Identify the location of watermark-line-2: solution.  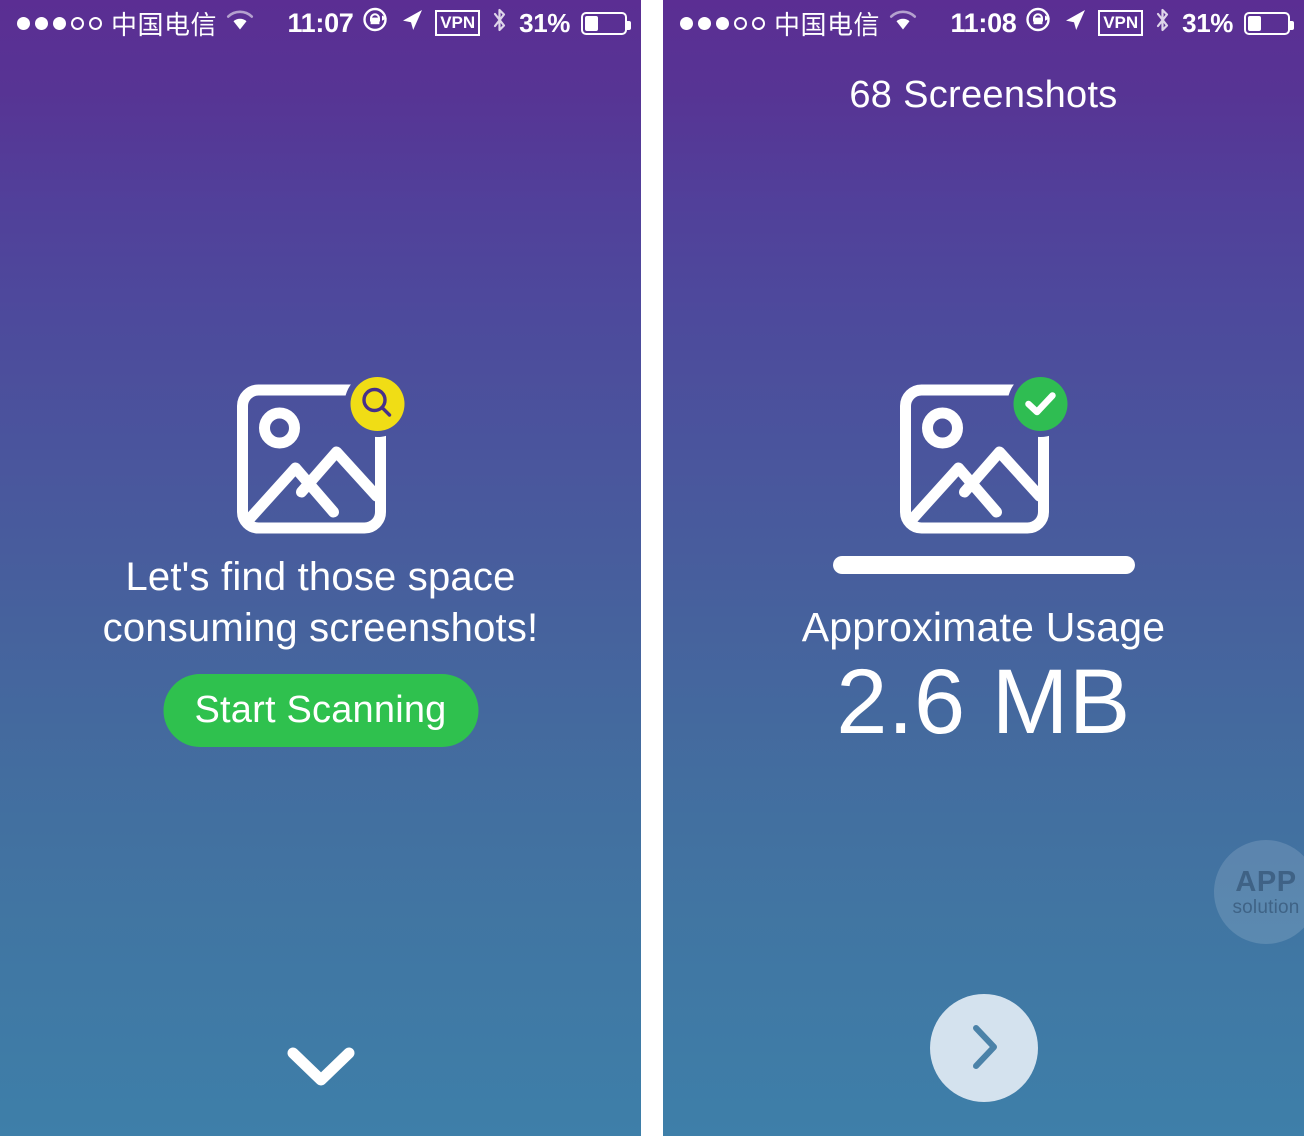
(1266, 907).